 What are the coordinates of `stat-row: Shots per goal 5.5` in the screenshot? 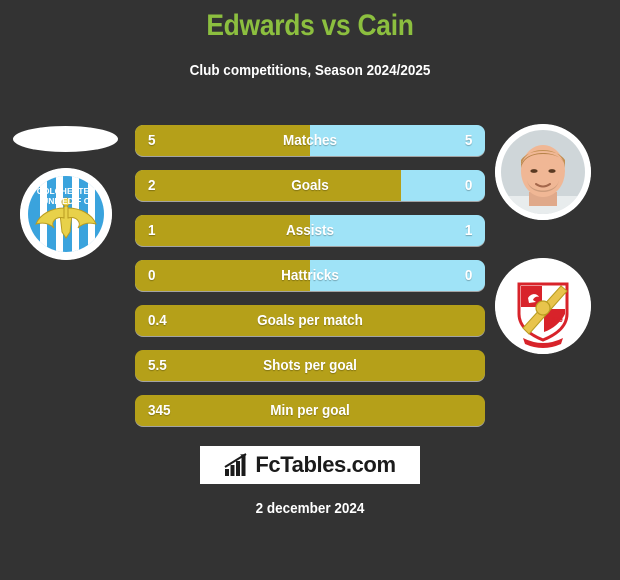 It's located at (310, 365).